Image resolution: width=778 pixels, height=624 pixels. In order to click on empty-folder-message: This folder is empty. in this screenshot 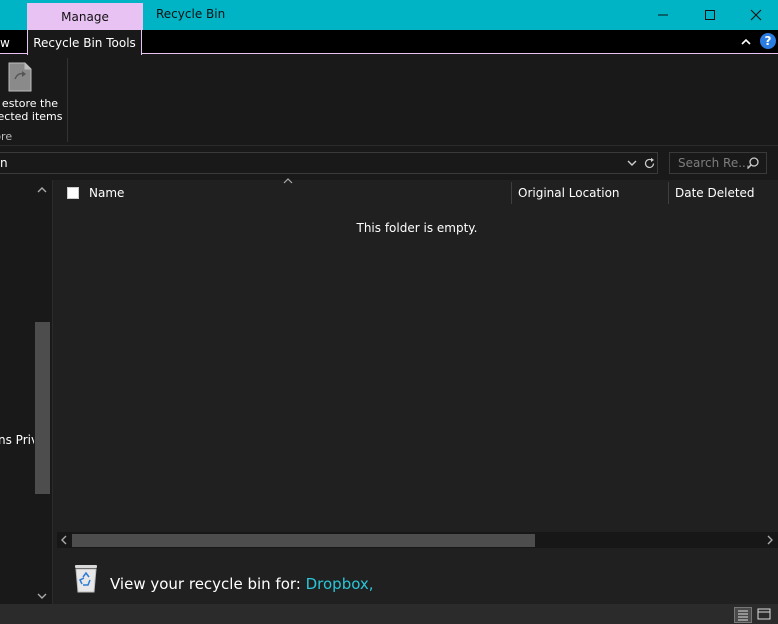, I will do `click(417, 228)`.